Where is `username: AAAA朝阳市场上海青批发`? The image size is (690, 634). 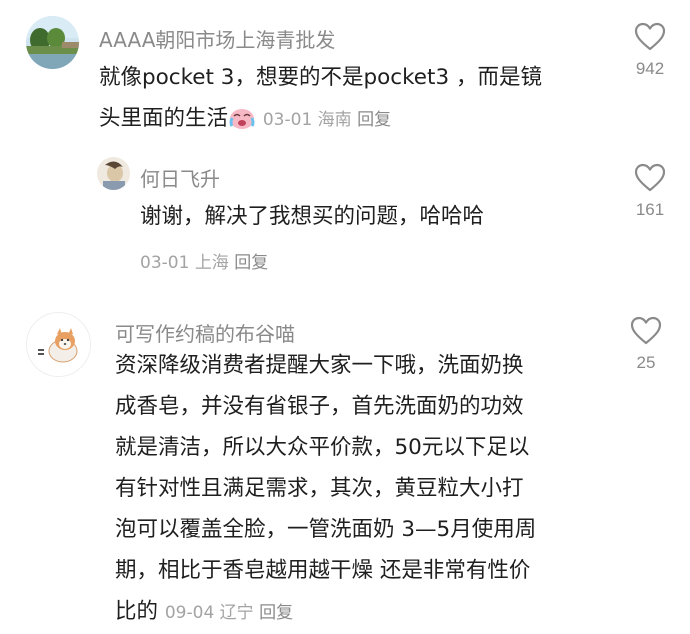
username: AAAA朝阳市场上海青批发 is located at coordinates (217, 38).